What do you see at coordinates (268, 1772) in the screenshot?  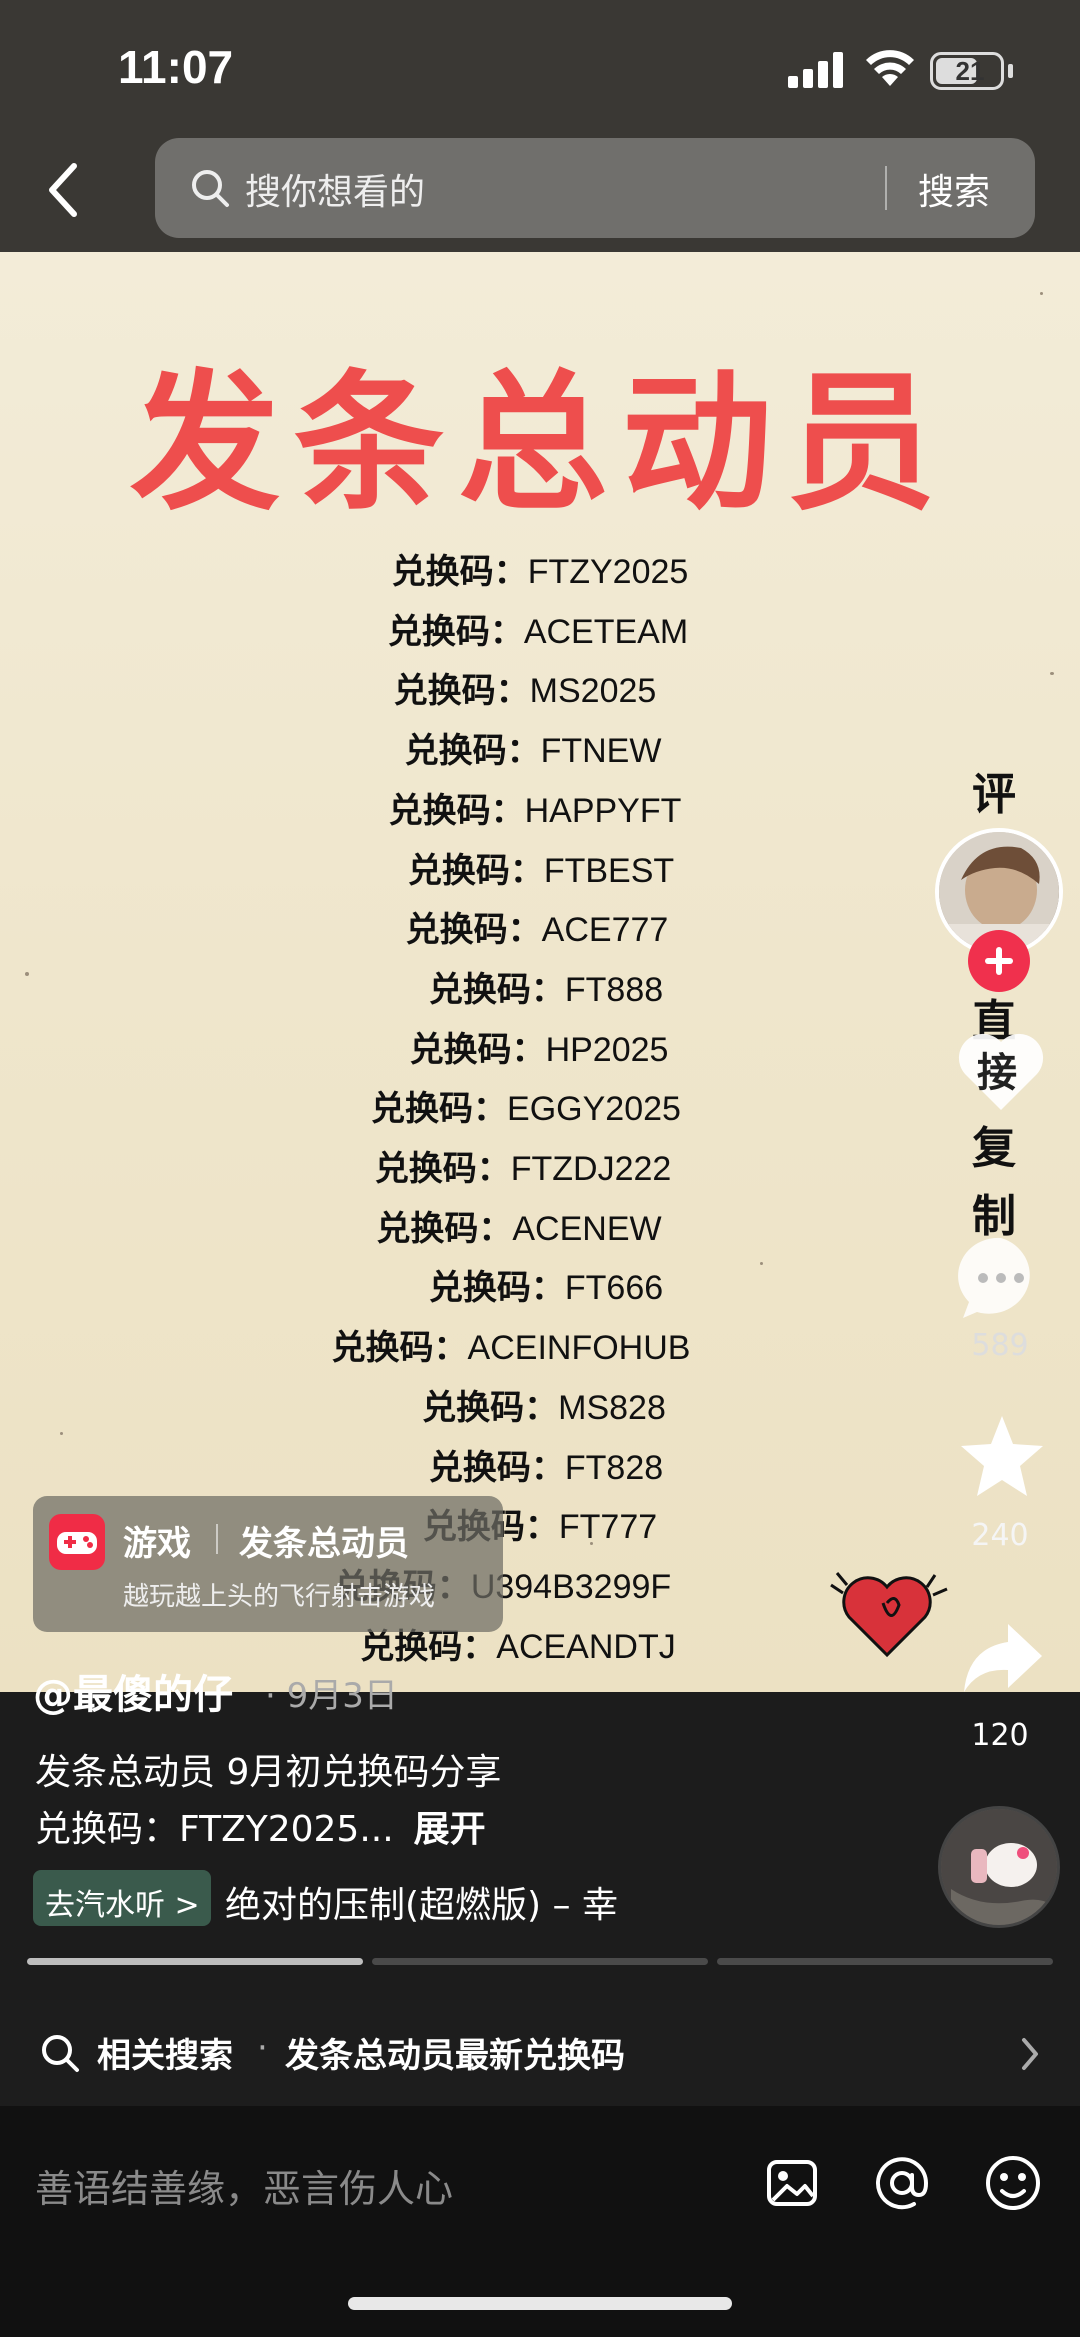 I see `caption-line: 发条总动员 9月初兑换码分享` at bounding box center [268, 1772].